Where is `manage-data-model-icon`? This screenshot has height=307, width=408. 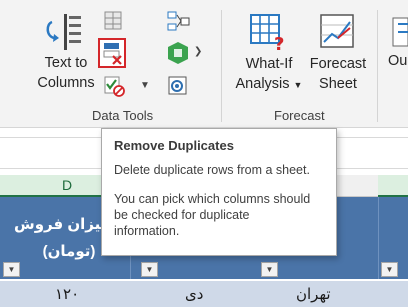
manage-data-model-icon is located at coordinates (178, 86).